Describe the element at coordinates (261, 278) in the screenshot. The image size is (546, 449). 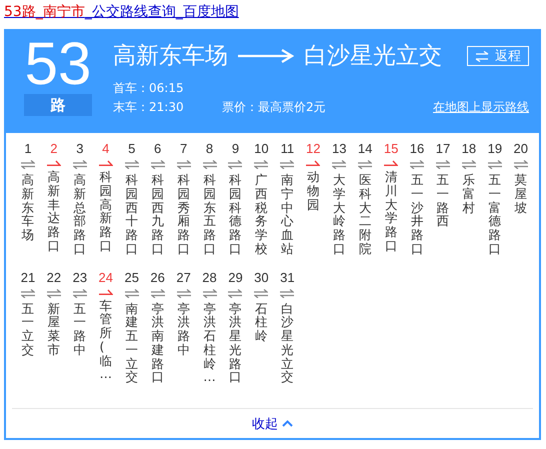
I see `stop-number: 30` at that location.